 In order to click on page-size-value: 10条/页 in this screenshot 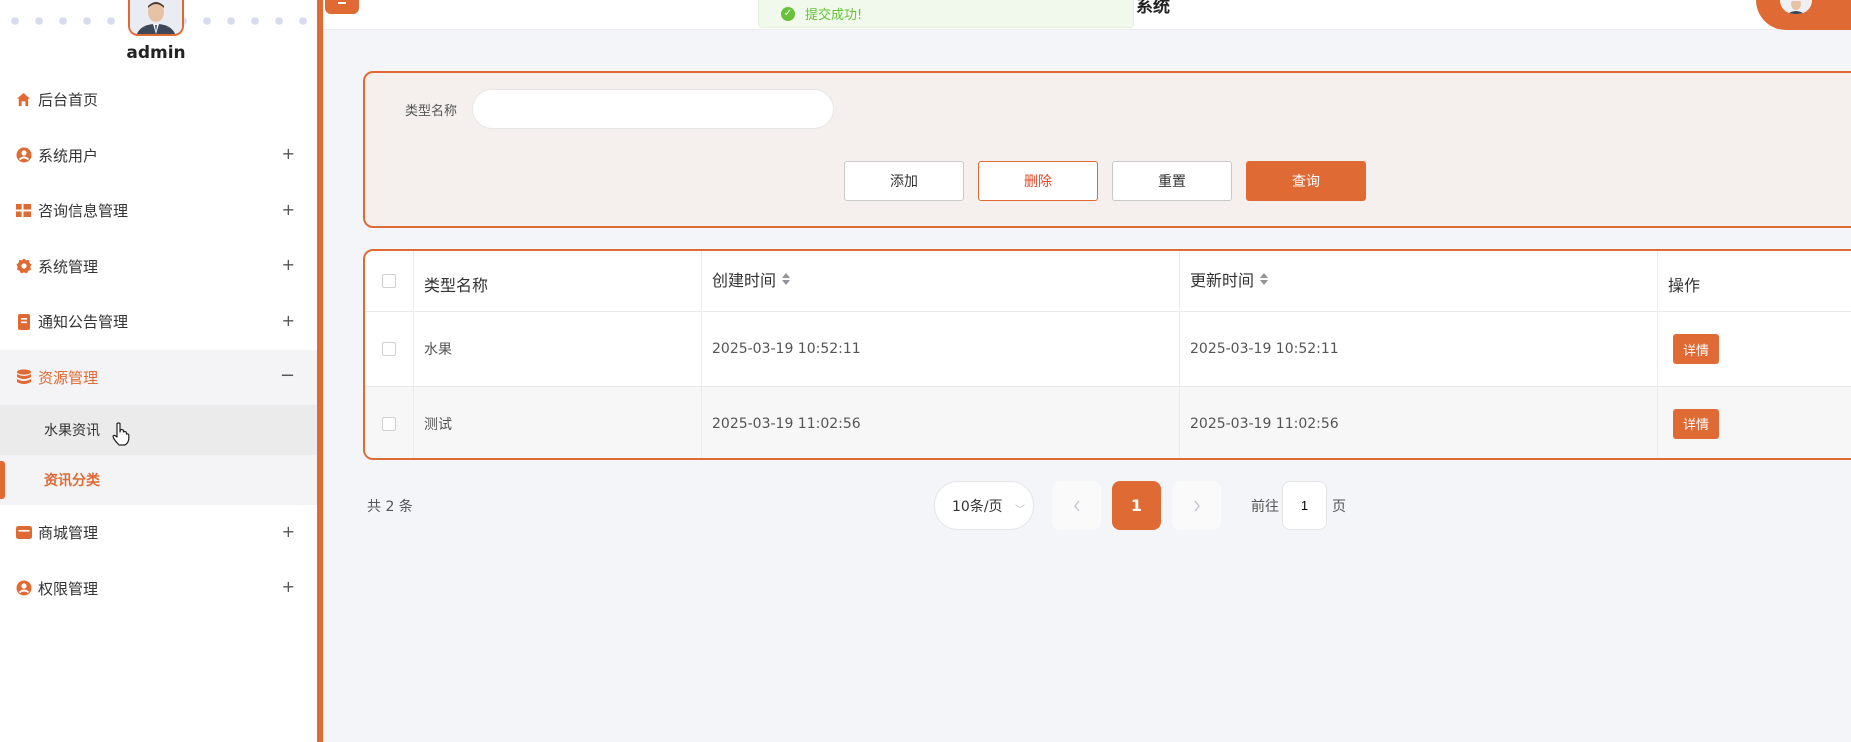, I will do `click(977, 506)`.